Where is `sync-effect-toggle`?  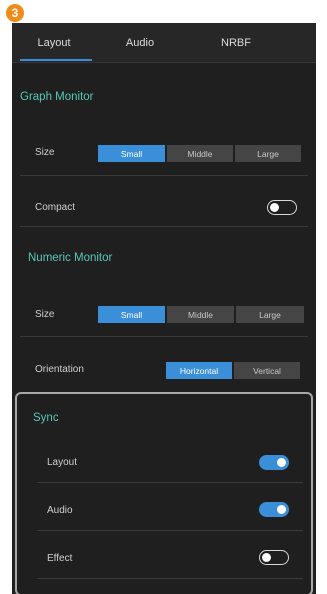
sync-effect-toggle is located at coordinates (274, 557).